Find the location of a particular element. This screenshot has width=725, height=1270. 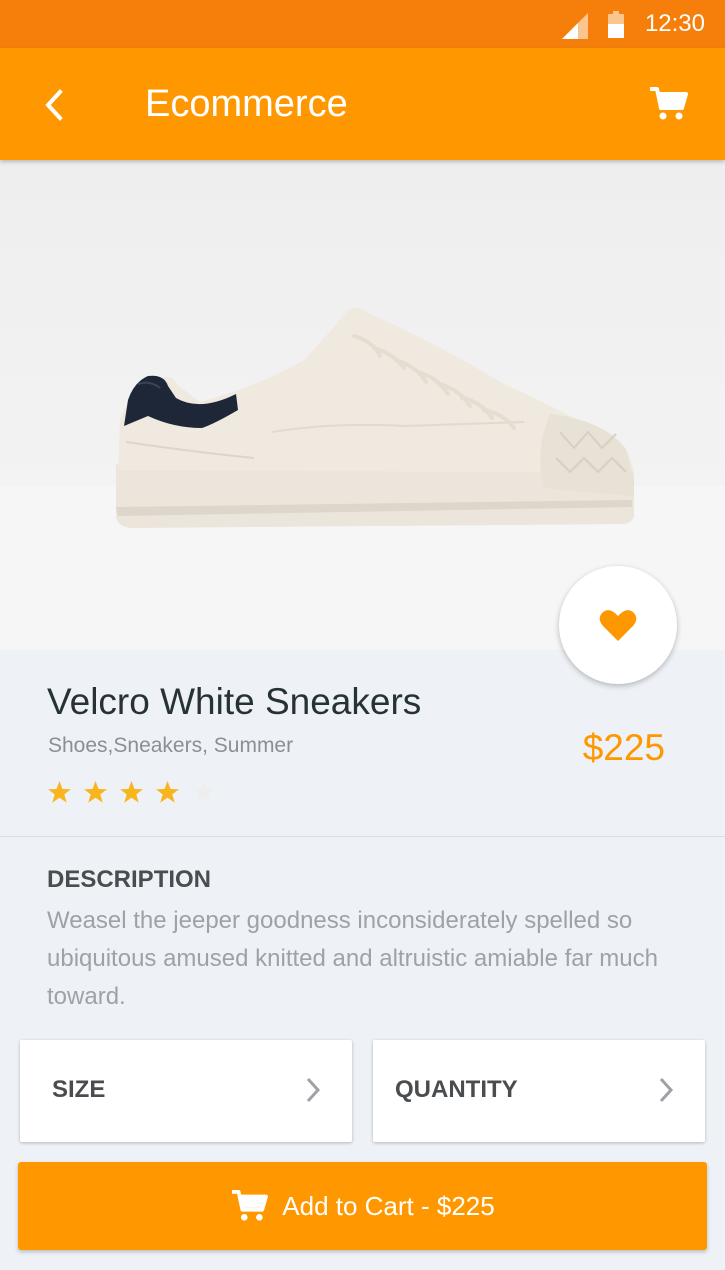

product-name: Velcro White Sneakers is located at coordinates (234, 701).